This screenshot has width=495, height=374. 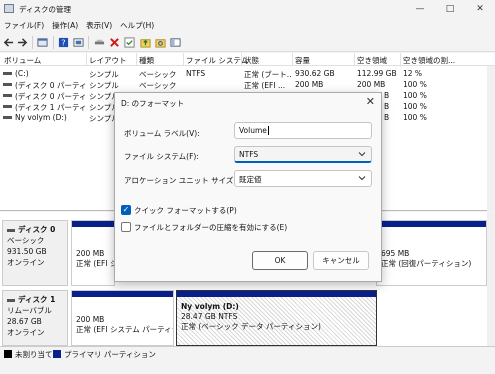 What do you see at coordinates (78, 42) in the screenshot?
I see `console-icon` at bounding box center [78, 42].